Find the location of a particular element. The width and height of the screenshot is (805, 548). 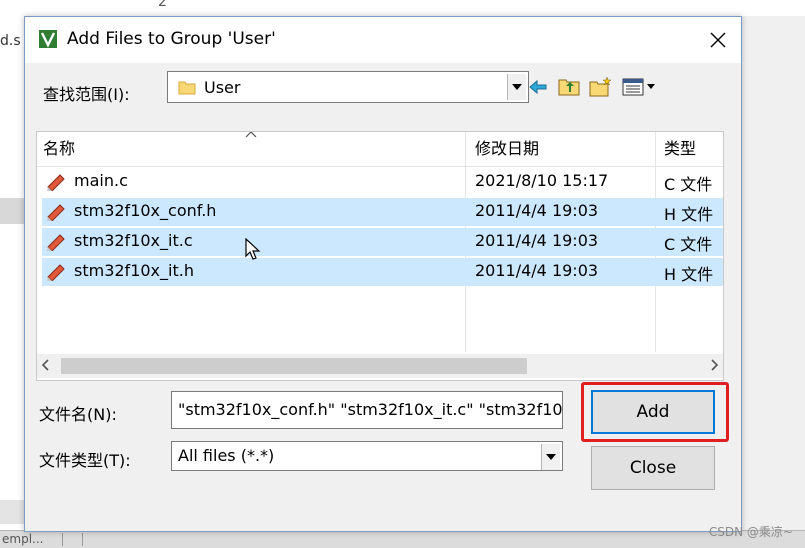

file-type-dropdown: All files (*.*) is located at coordinates (367, 456).